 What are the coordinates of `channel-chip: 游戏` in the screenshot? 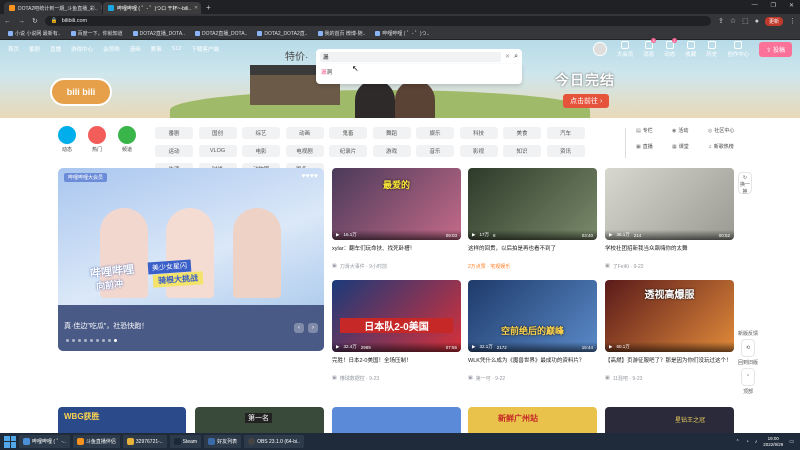 It's located at (391, 151).